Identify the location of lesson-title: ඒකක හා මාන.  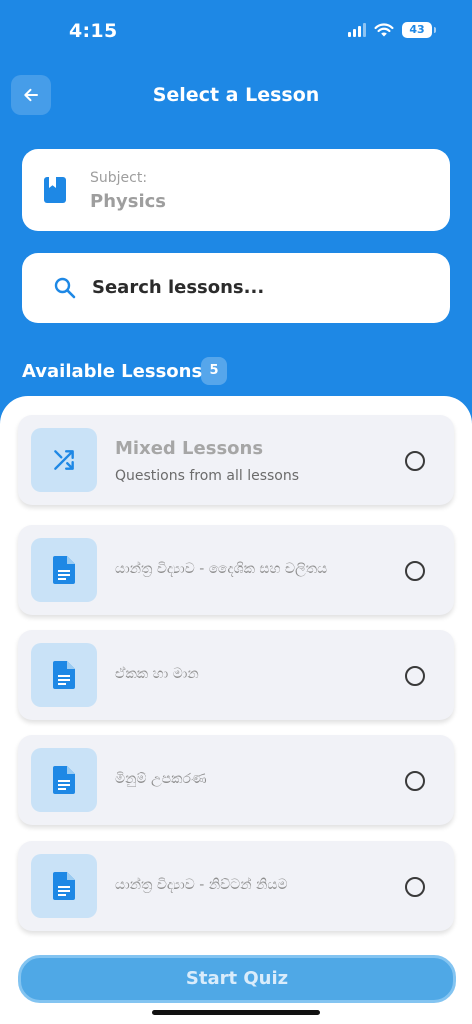
(157, 674).